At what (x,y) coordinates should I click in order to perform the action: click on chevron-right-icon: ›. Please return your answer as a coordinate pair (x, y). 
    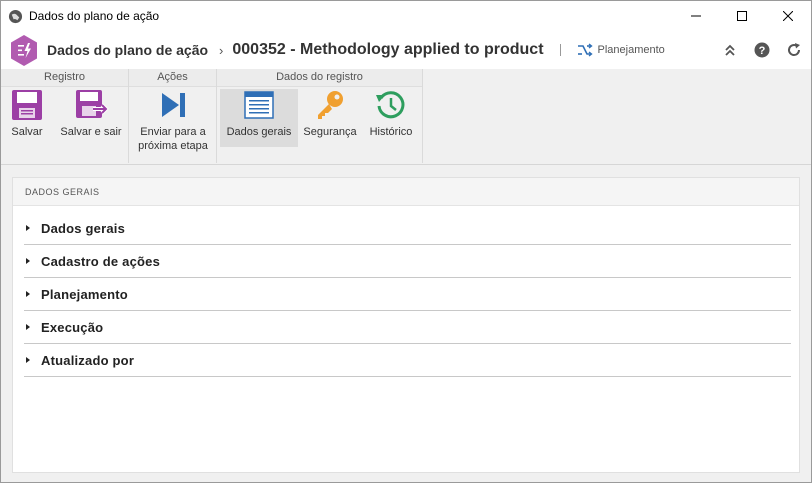
    Looking at the image, I should click on (221, 50).